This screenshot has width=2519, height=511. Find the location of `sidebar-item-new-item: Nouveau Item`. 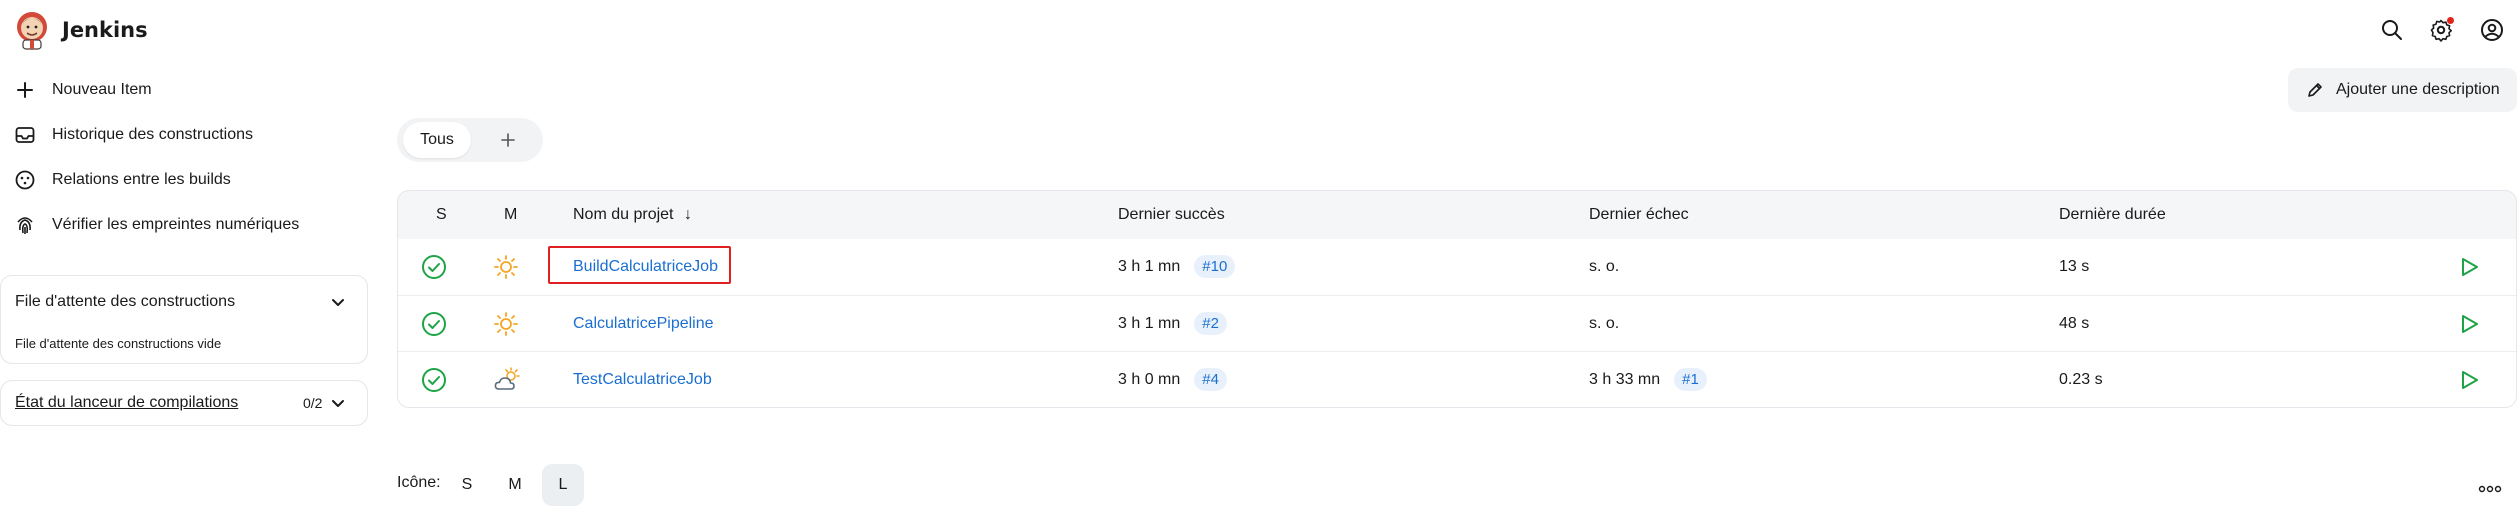

sidebar-item-new-item: Nouveau Item is located at coordinates (83, 90).